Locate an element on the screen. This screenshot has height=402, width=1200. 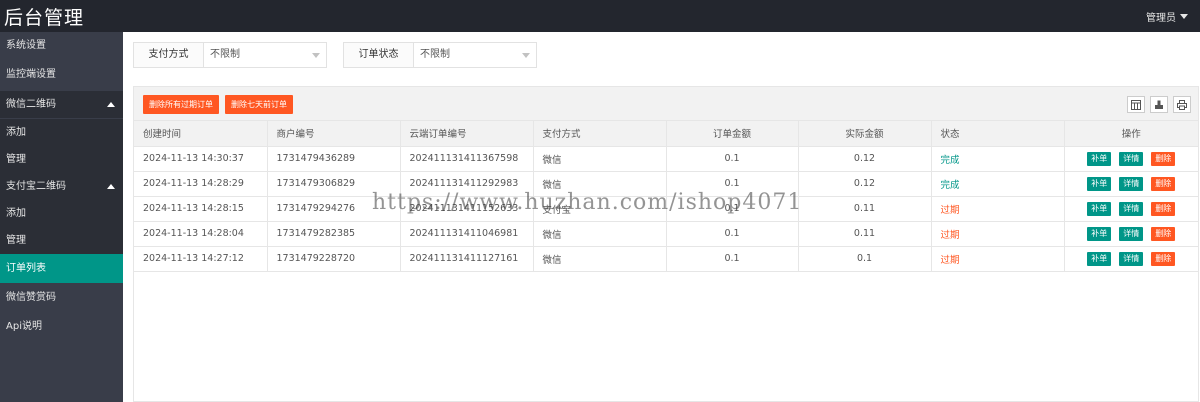
user-menu: 管理员 is located at coordinates (1167, 16).